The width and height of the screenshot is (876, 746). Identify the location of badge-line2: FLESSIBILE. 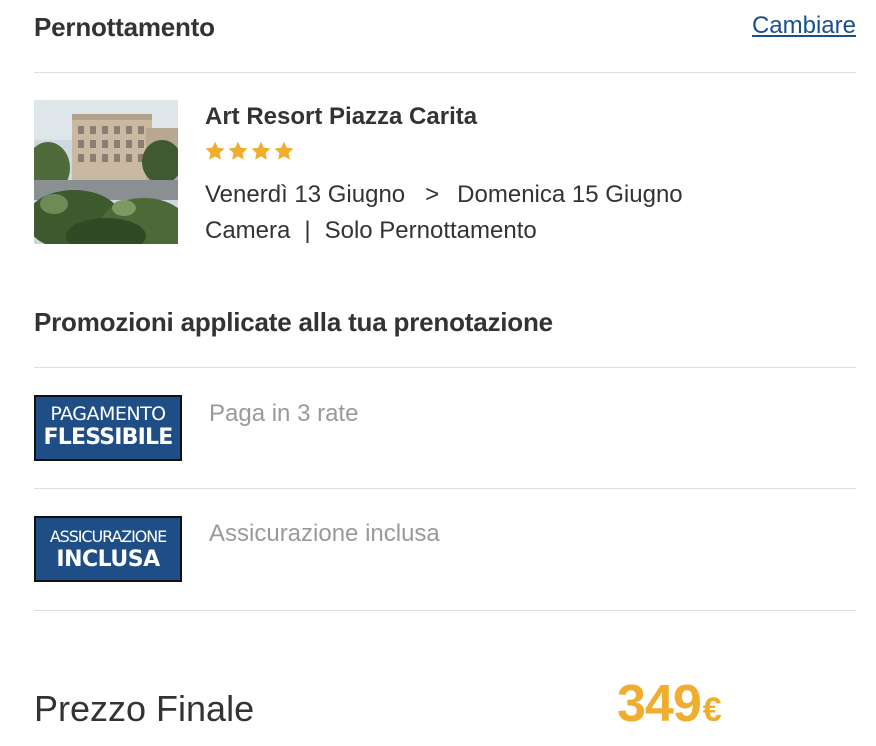
(108, 437).